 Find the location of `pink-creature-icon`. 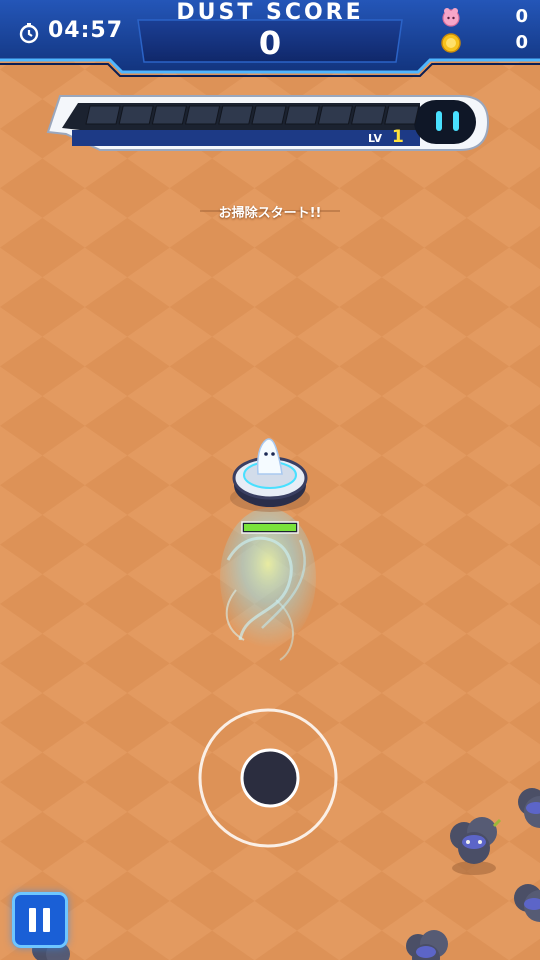

pink-creature-icon is located at coordinates (451, 17).